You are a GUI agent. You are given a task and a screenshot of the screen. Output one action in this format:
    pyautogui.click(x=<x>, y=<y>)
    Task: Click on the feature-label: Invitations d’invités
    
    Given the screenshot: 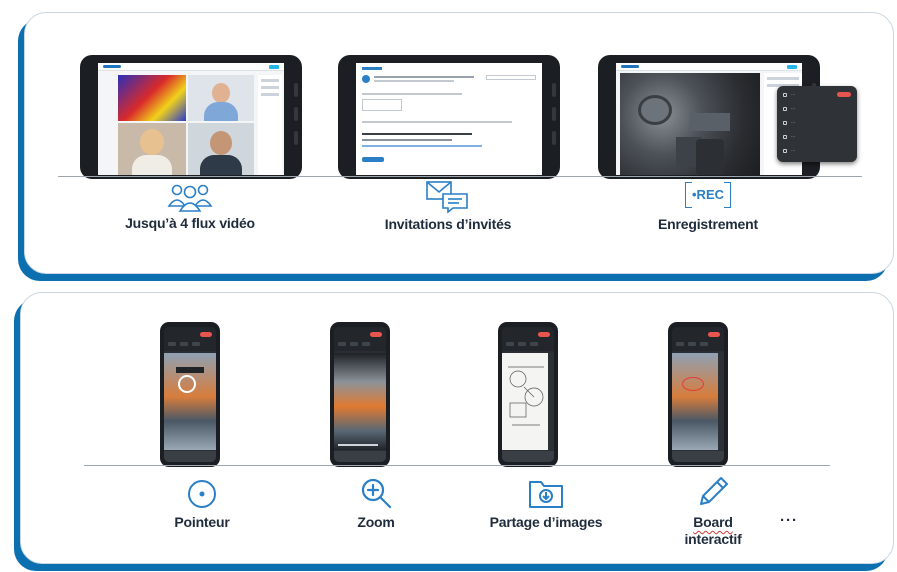 What is the action you would take?
    pyautogui.click(x=448, y=224)
    